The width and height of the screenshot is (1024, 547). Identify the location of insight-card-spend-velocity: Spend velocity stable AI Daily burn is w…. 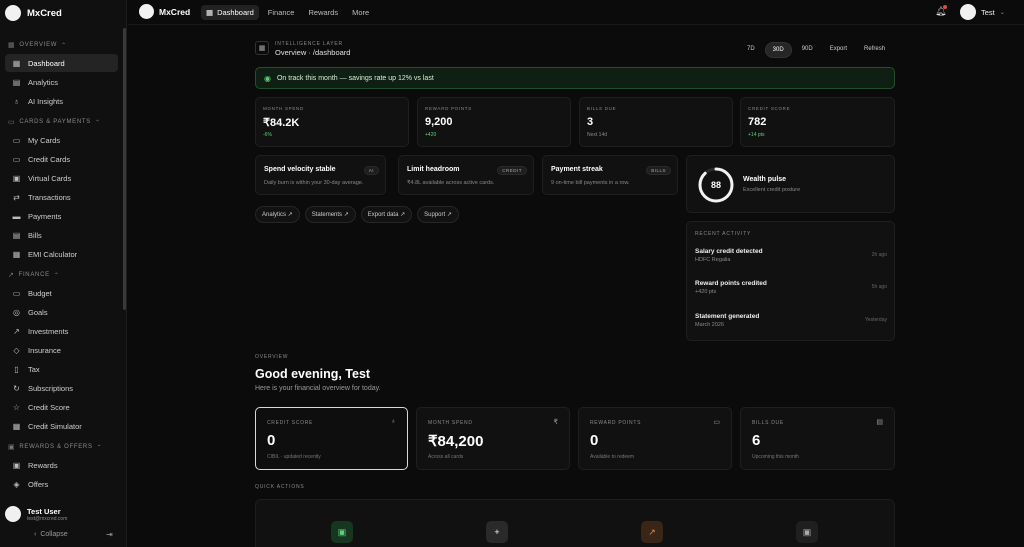
(320, 175).